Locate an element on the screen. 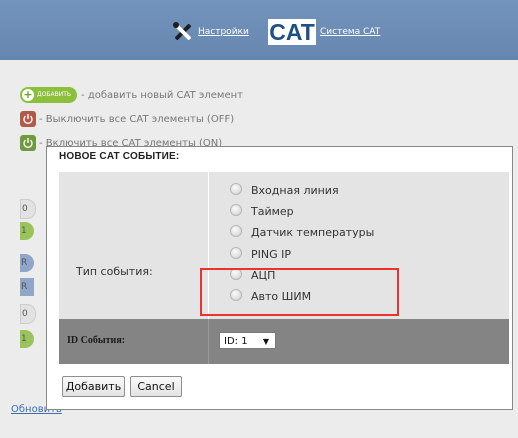  system-cat-link: Система CAT is located at coordinates (350, 32).